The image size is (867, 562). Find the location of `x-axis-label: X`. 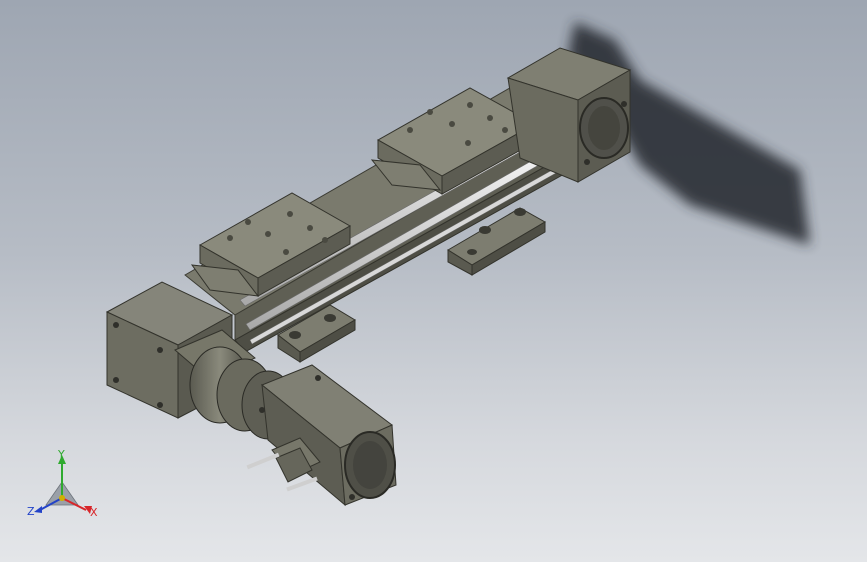

x-axis-label: X is located at coordinates (94, 512).